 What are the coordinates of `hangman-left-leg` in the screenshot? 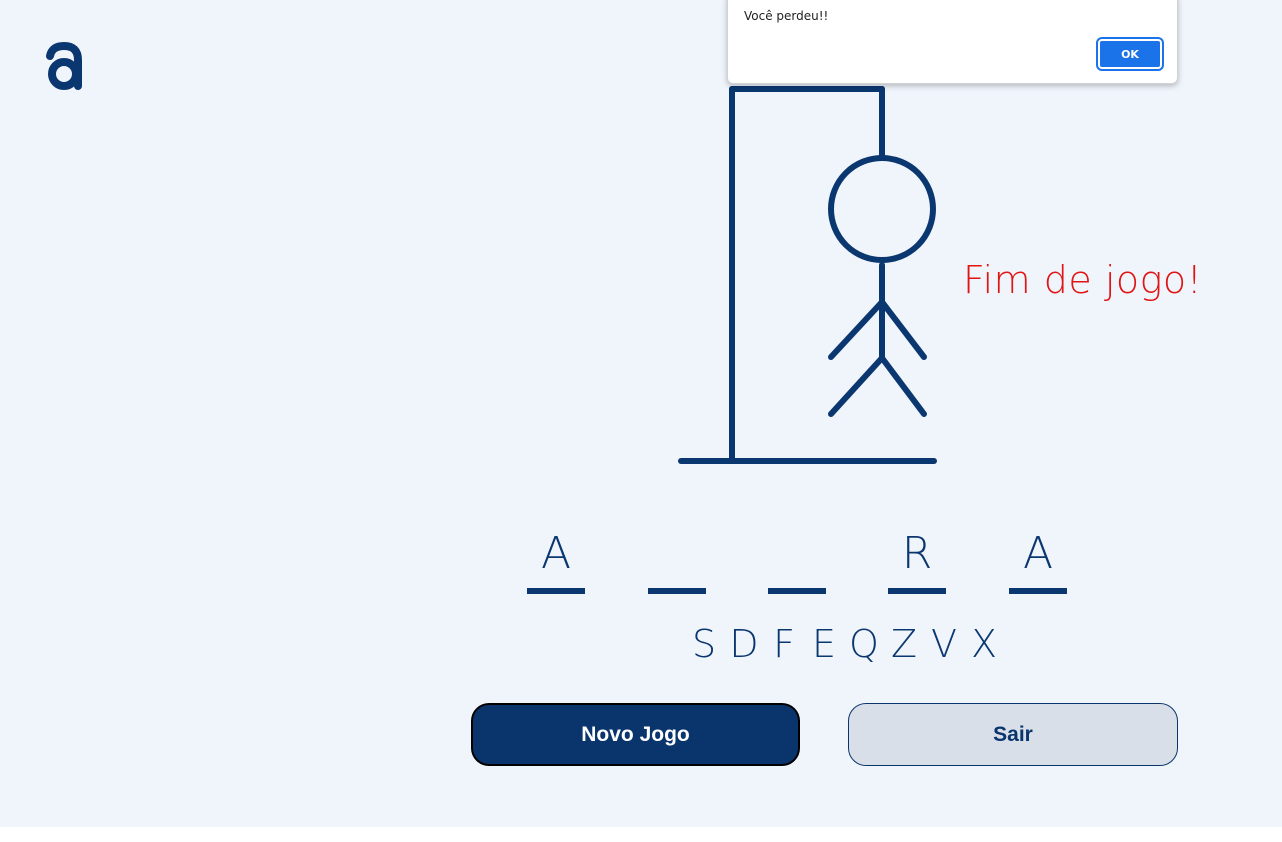 It's located at (856, 386).